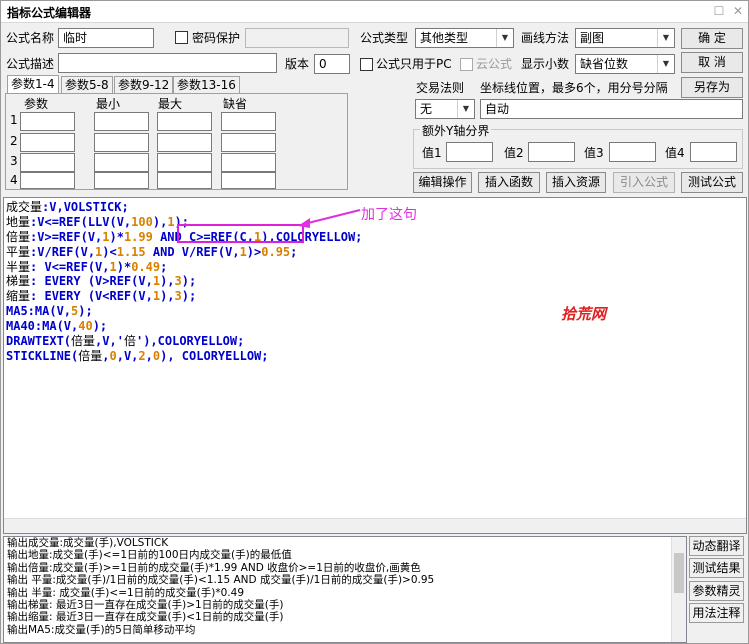 This screenshot has width=749, height=644. I want to click on param-3-name, so click(47, 162).